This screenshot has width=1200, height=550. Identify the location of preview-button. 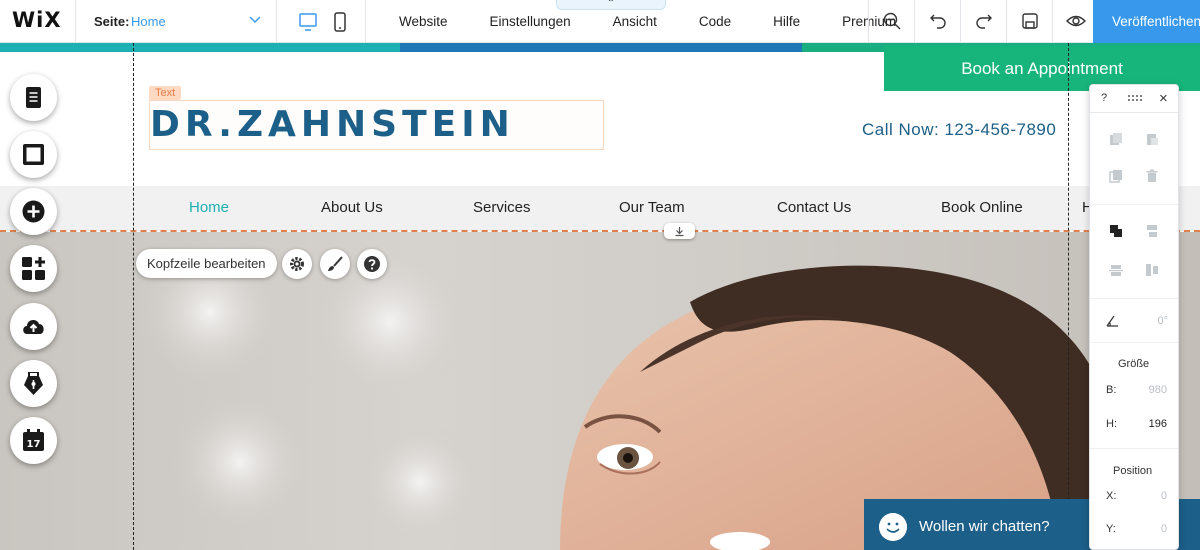
(1075, 21).